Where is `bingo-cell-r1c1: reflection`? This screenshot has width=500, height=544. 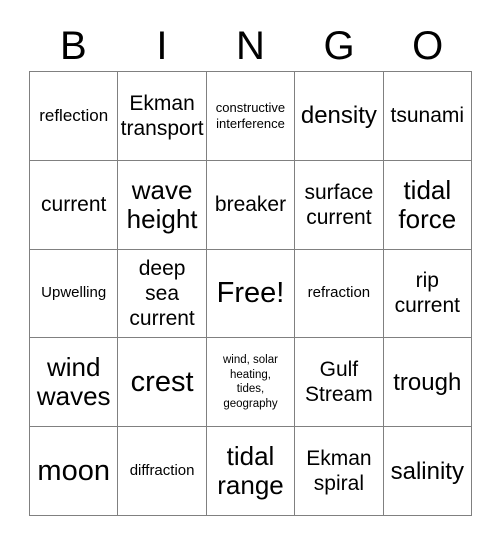
bingo-cell-r1c1: reflection is located at coordinates (74, 116).